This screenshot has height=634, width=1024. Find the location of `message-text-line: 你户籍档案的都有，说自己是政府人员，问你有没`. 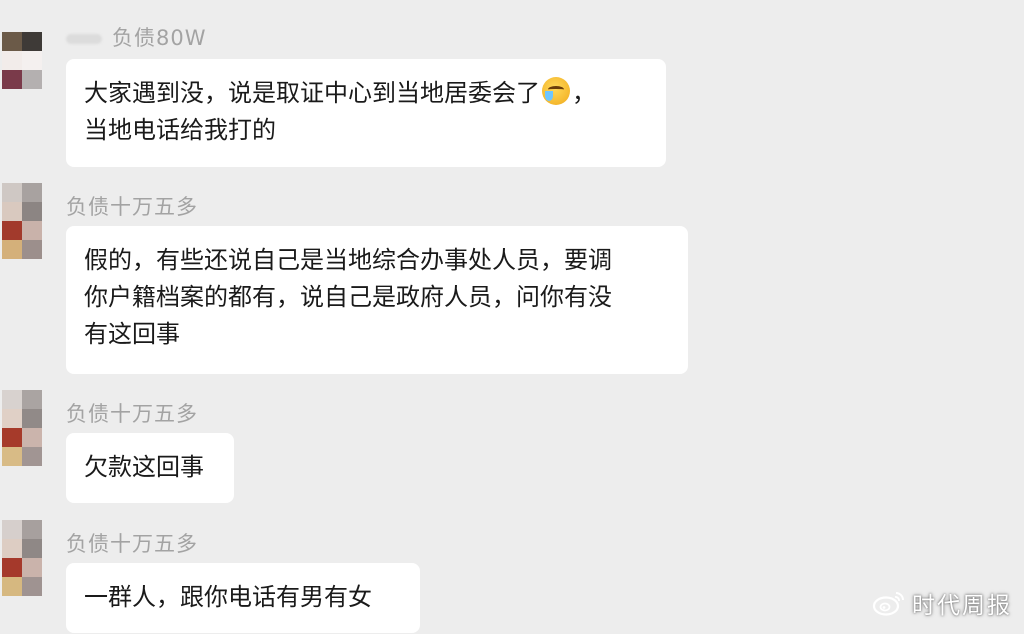

message-text-line: 你户籍档案的都有，说自己是政府人员，问你有没 is located at coordinates (348, 297).